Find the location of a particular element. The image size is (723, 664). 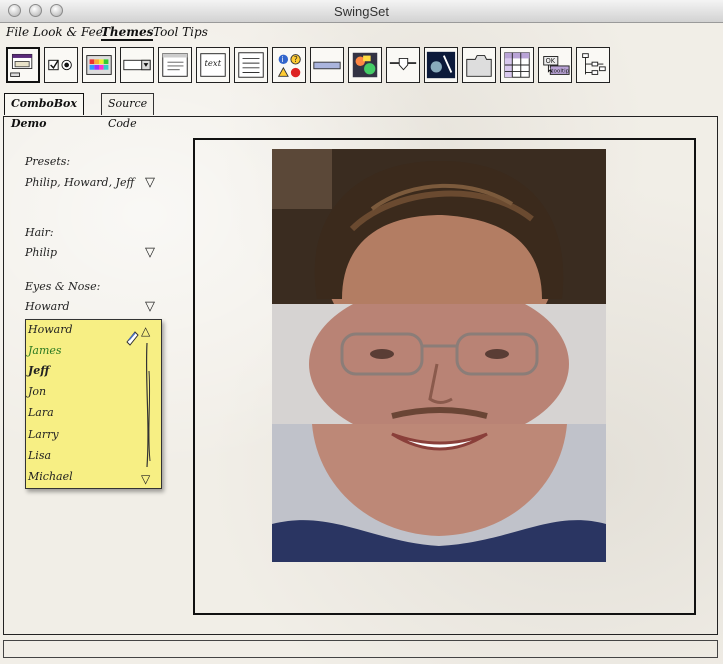

presets-value: Philip, Howard, Jeff is located at coordinates (80, 182).